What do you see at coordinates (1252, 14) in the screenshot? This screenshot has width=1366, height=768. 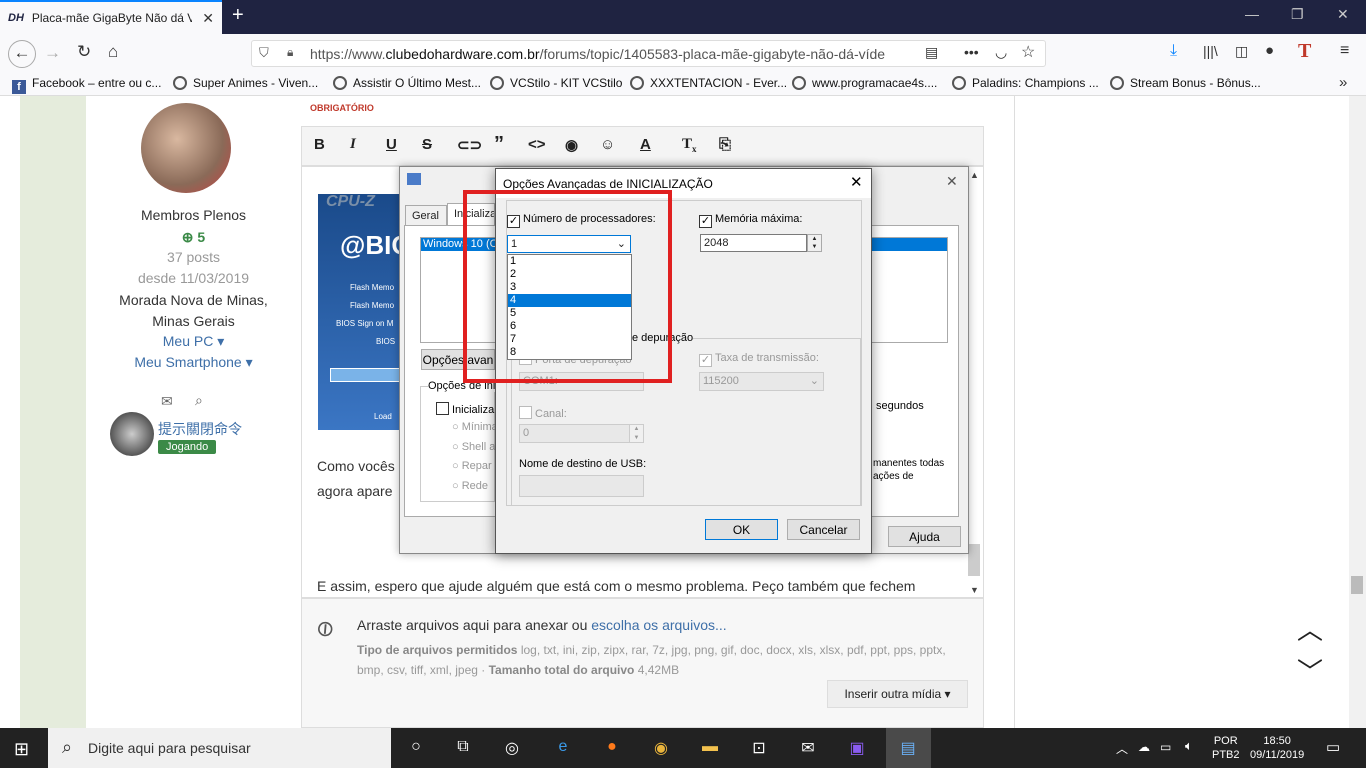 I see `minimize-icon: —` at bounding box center [1252, 14].